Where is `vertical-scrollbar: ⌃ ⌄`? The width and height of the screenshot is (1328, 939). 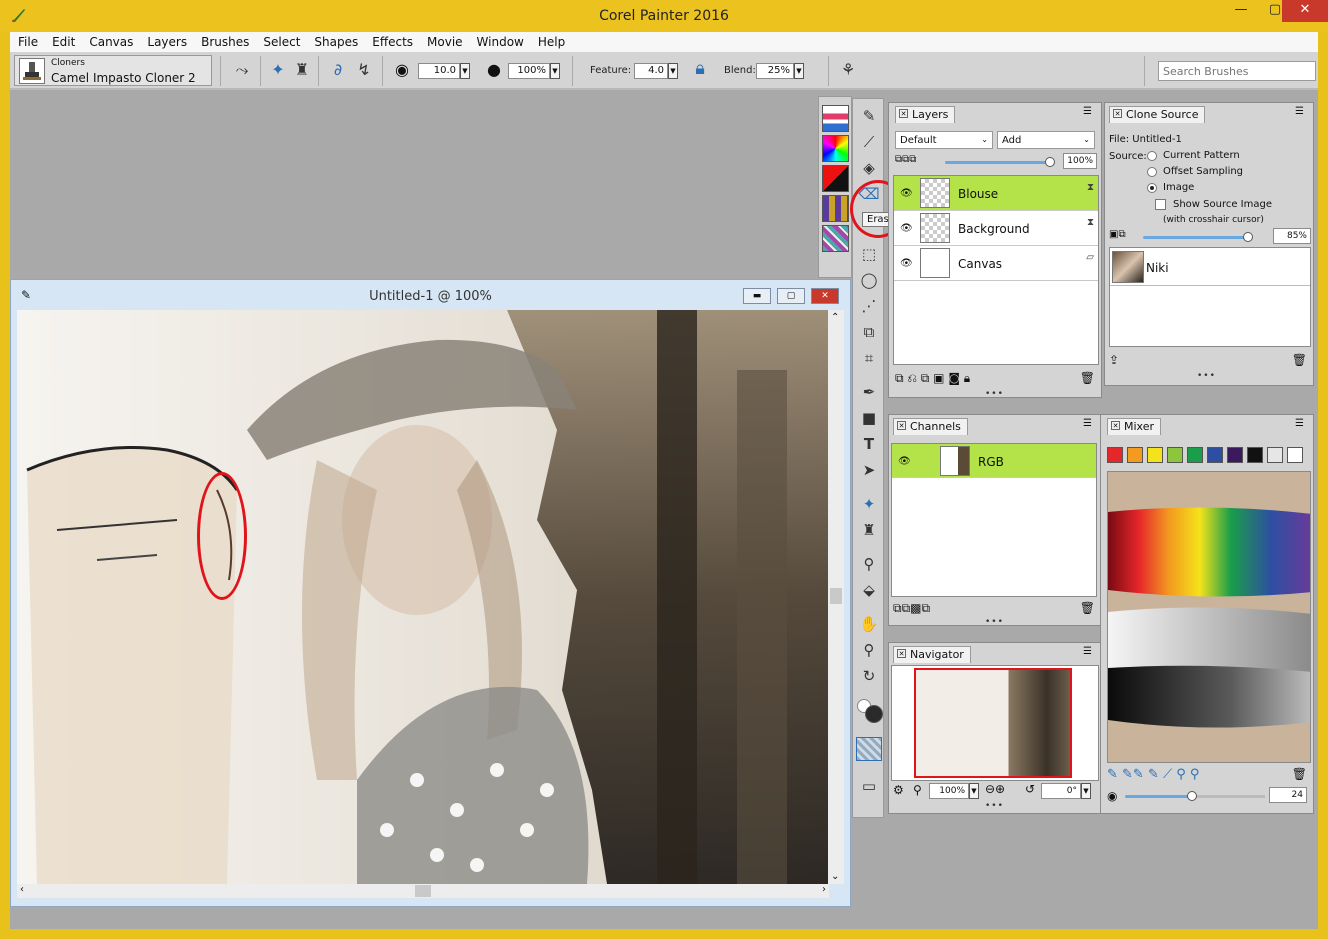
vertical-scrollbar: ⌃ ⌄ is located at coordinates (836, 597).